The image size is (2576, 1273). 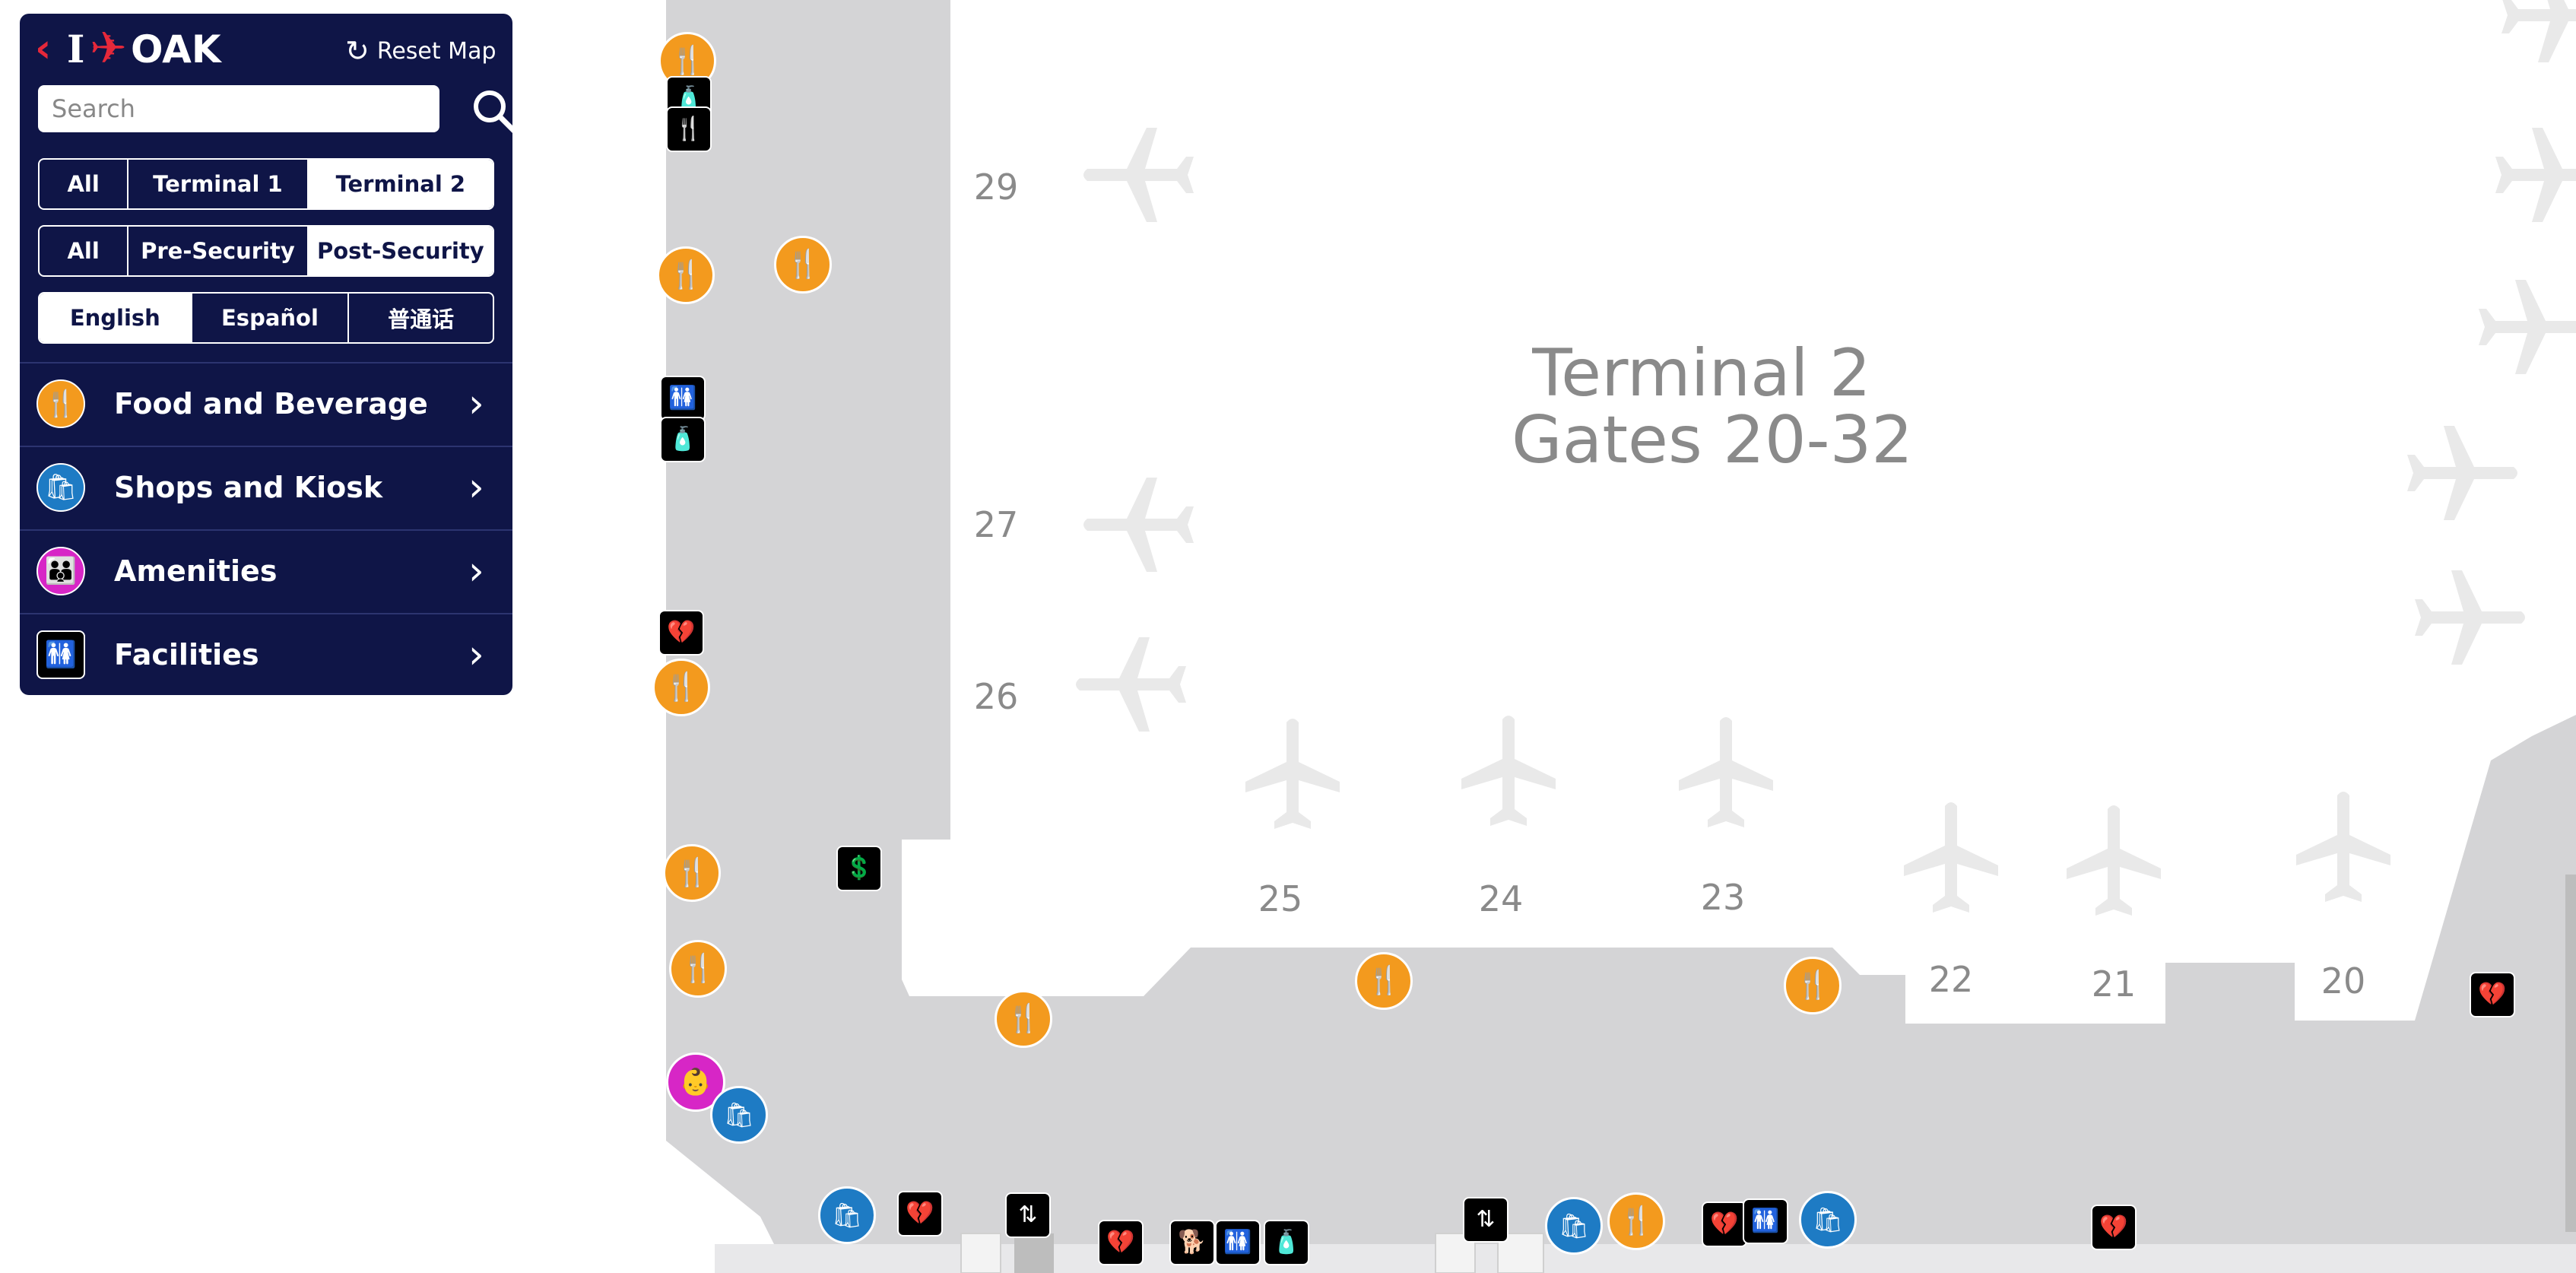 What do you see at coordinates (176, 49) in the screenshot?
I see `logo-oak: OAK` at bounding box center [176, 49].